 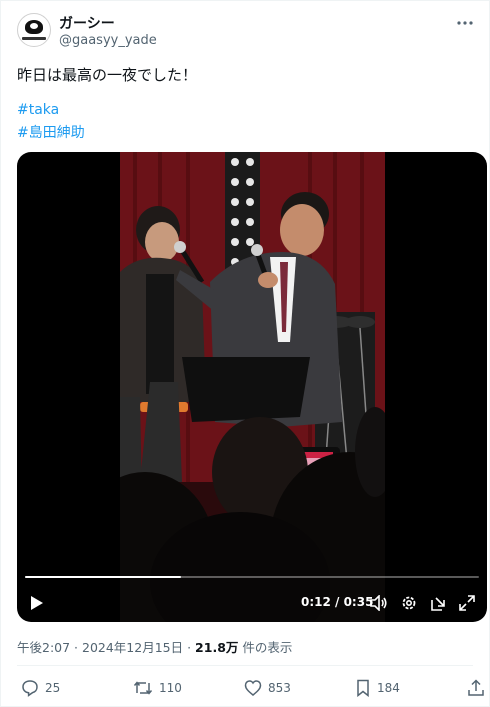 I want to click on reply-icon, so click(x=30, y=688).